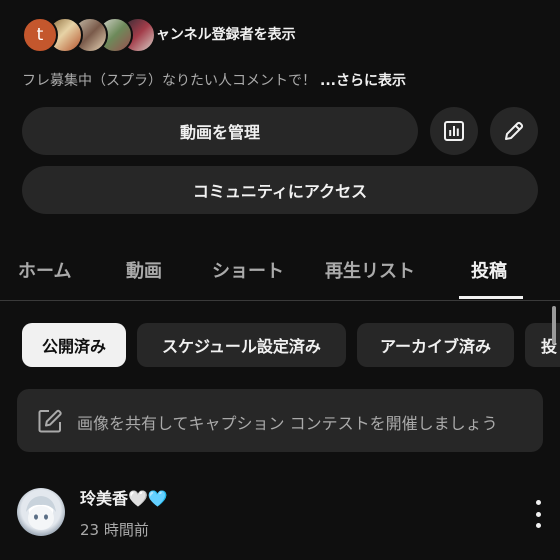 The image size is (560, 560). What do you see at coordinates (124, 497) in the screenshot?
I see `post-author-name: 玲美香🤍🩵` at bounding box center [124, 497].